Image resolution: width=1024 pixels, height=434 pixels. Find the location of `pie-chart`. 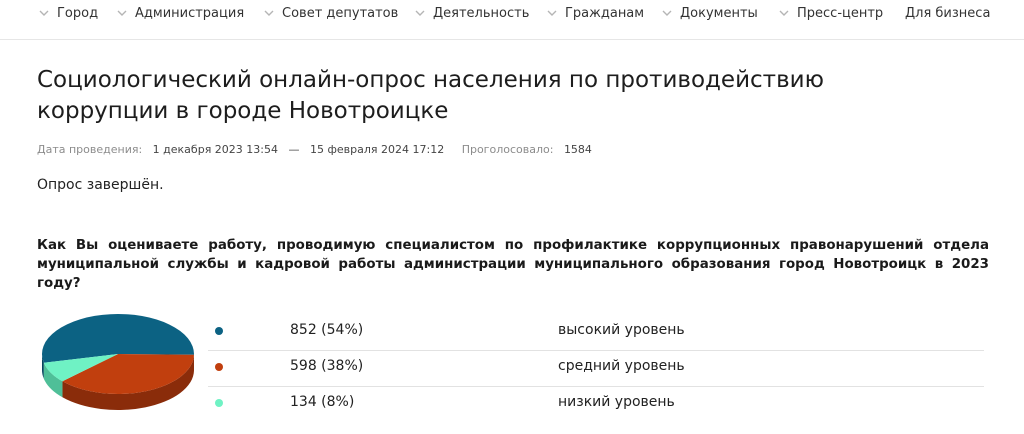

pie-chart is located at coordinates (118, 362).